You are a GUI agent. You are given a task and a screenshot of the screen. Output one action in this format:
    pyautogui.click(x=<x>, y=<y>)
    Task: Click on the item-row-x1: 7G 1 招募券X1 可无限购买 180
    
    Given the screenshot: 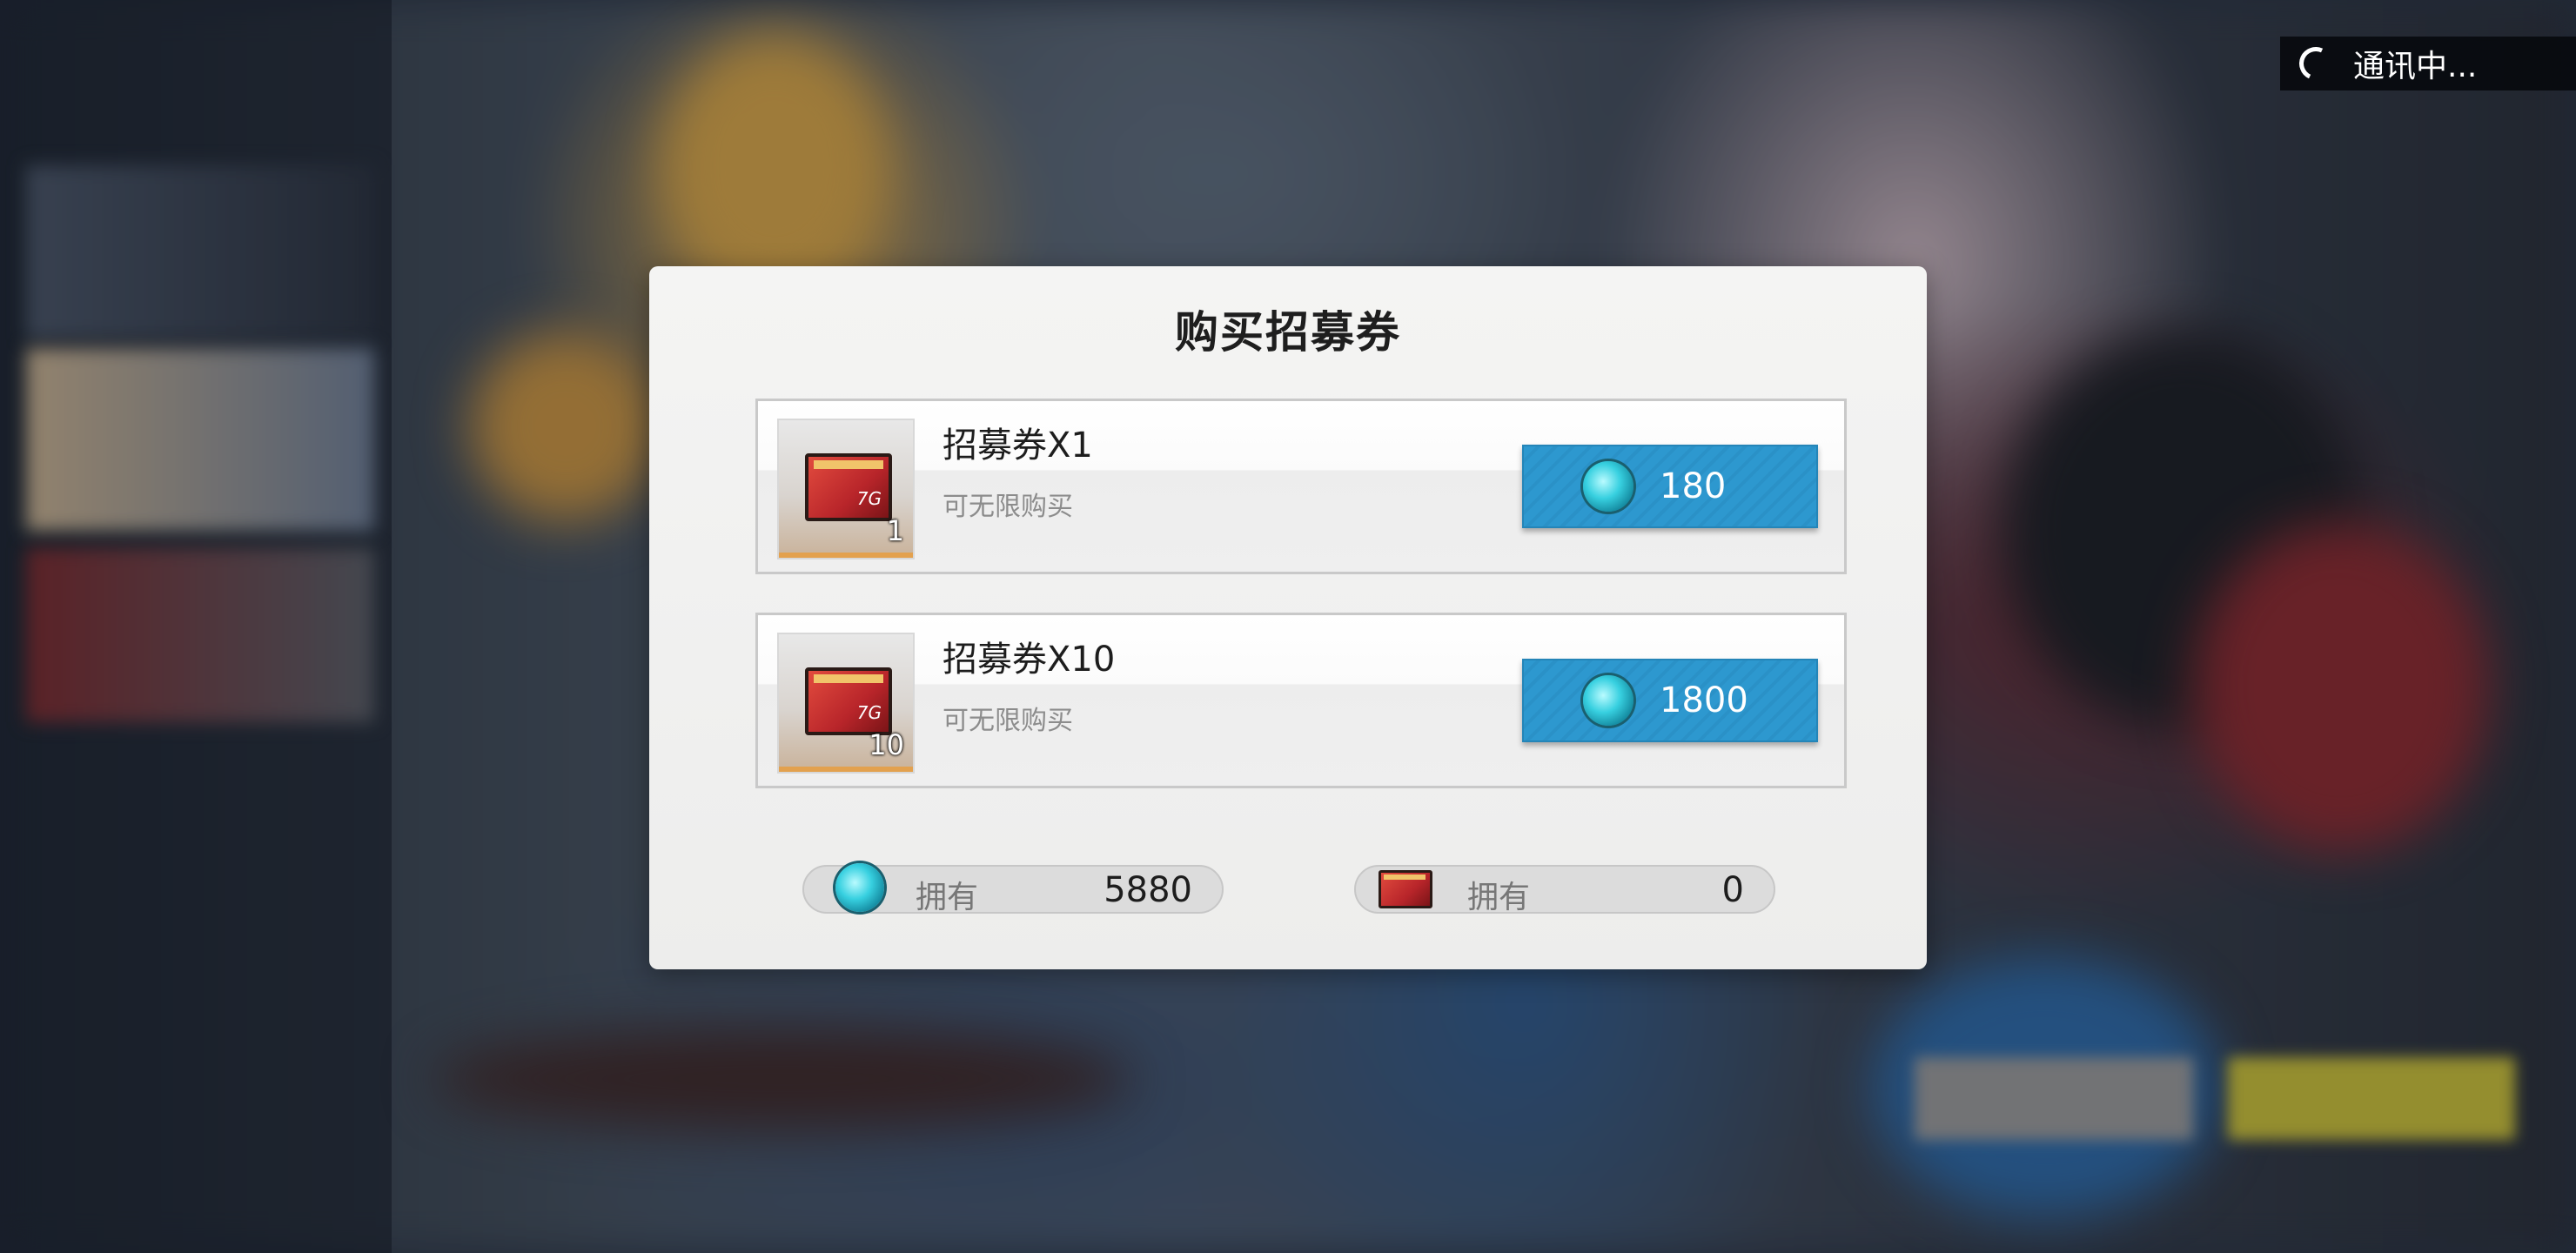 What is the action you would take?
    pyautogui.click(x=1301, y=487)
    